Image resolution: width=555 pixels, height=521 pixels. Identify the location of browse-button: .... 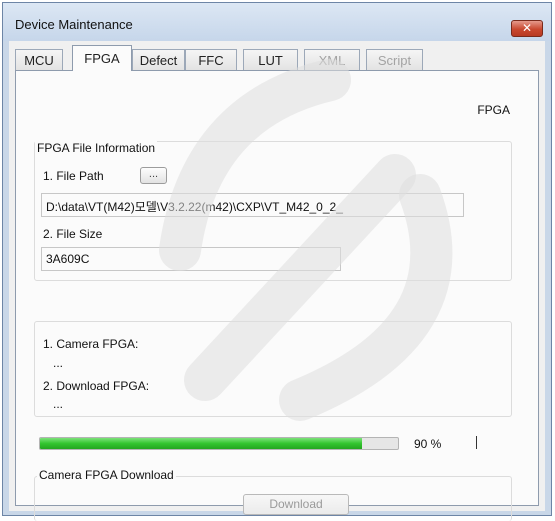
(153, 175).